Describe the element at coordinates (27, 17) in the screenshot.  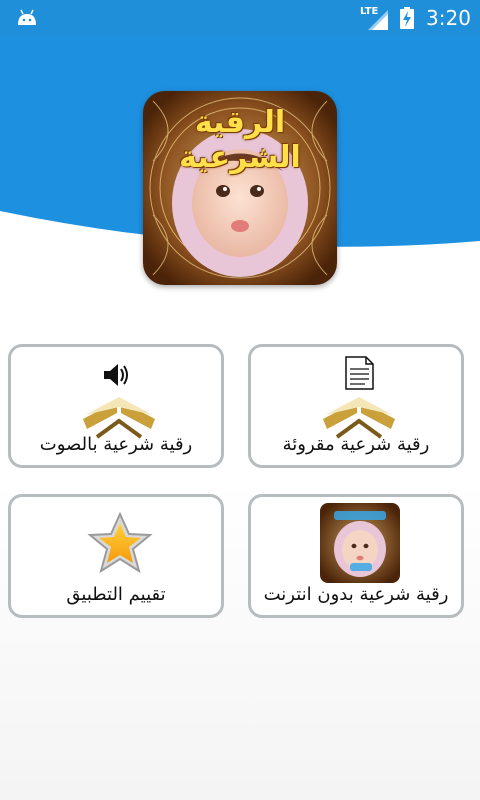
I see `android-notification-icon` at that location.